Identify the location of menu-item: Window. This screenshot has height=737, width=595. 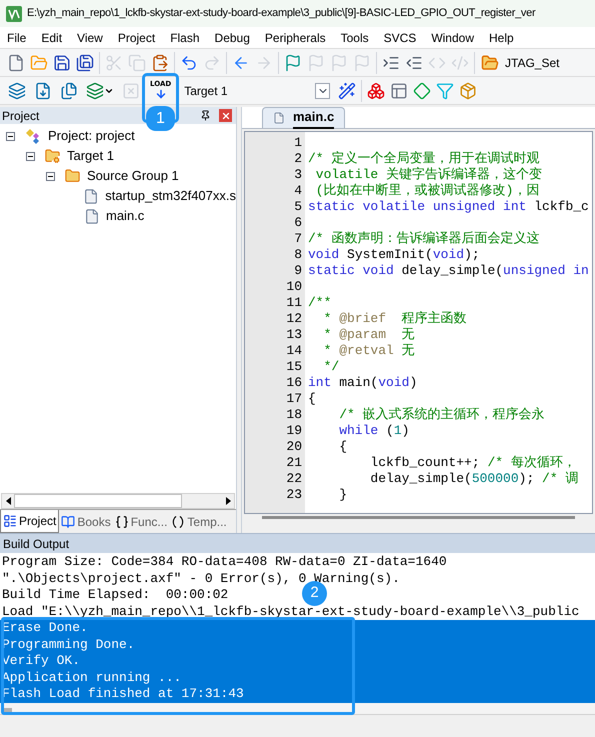
(452, 37).